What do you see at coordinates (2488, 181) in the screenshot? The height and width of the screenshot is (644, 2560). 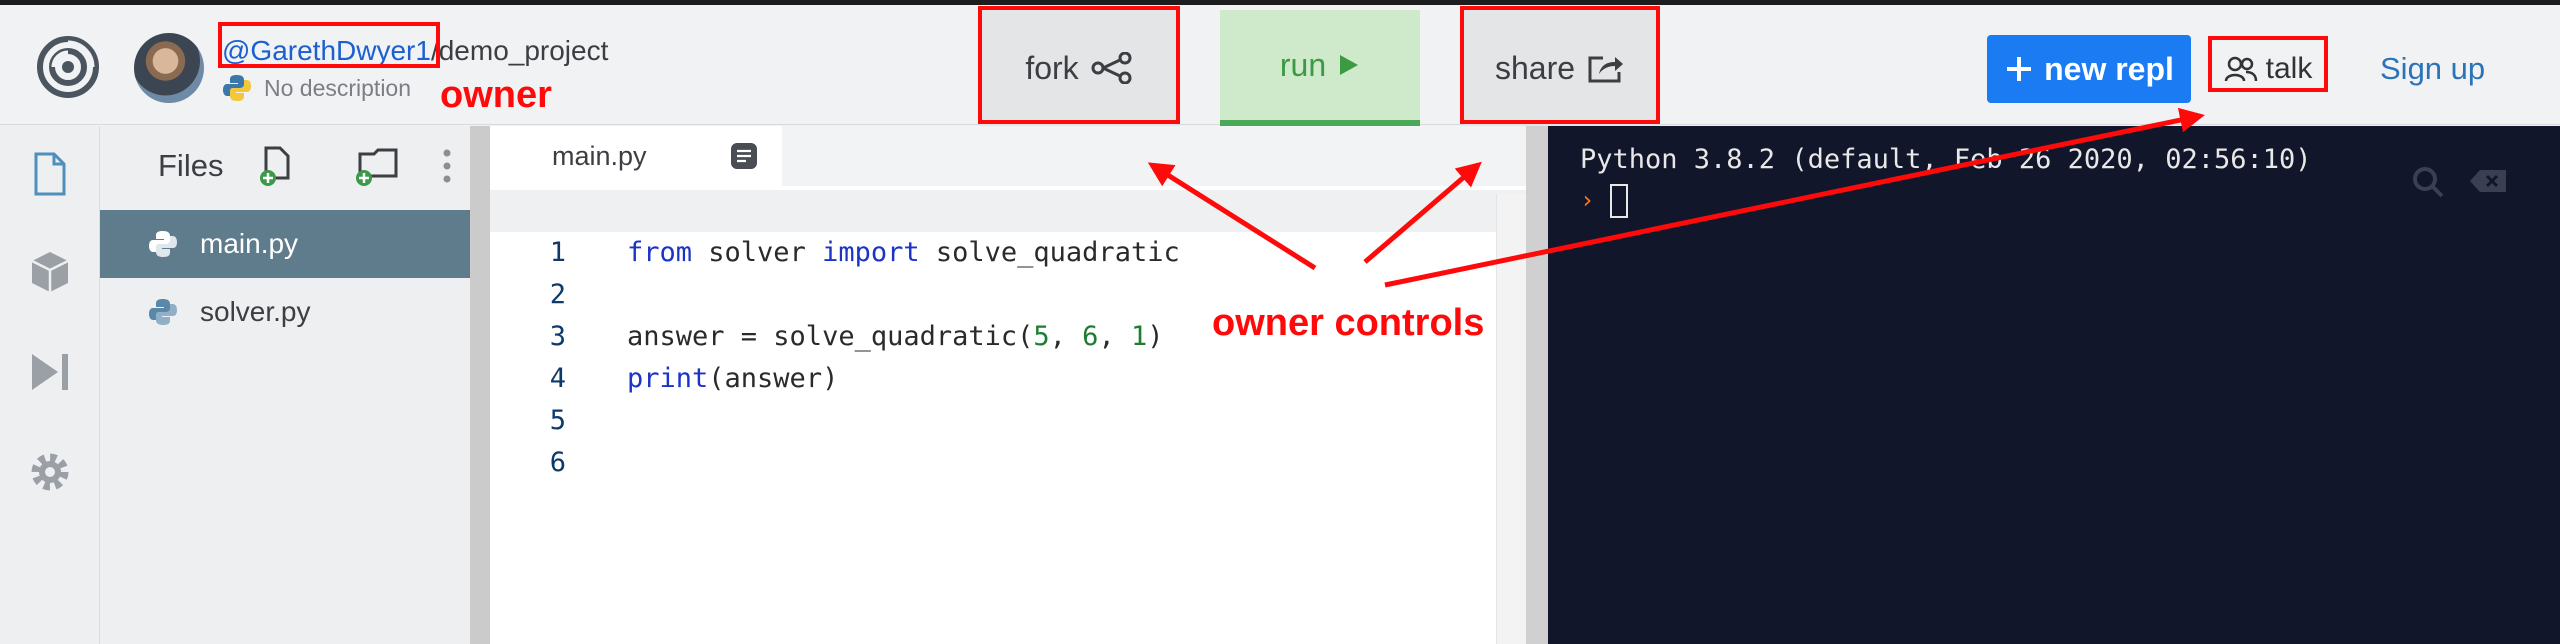 I see `clear-console-icon` at bounding box center [2488, 181].